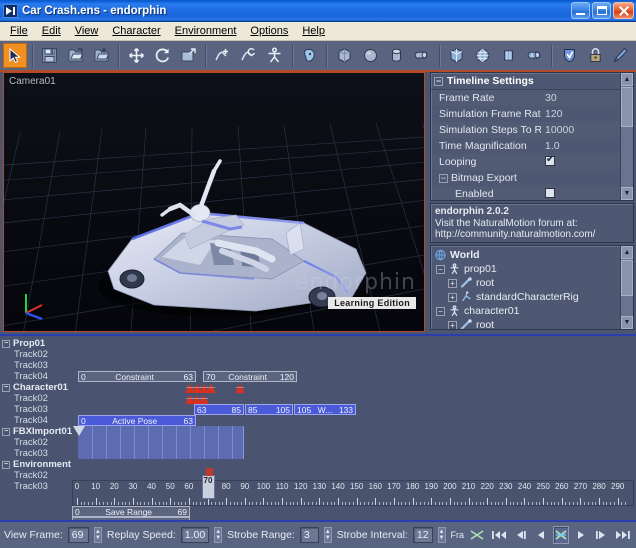 This screenshot has height=548, width=636. I want to click on tree-node-character01: − character01, so click(532, 311).